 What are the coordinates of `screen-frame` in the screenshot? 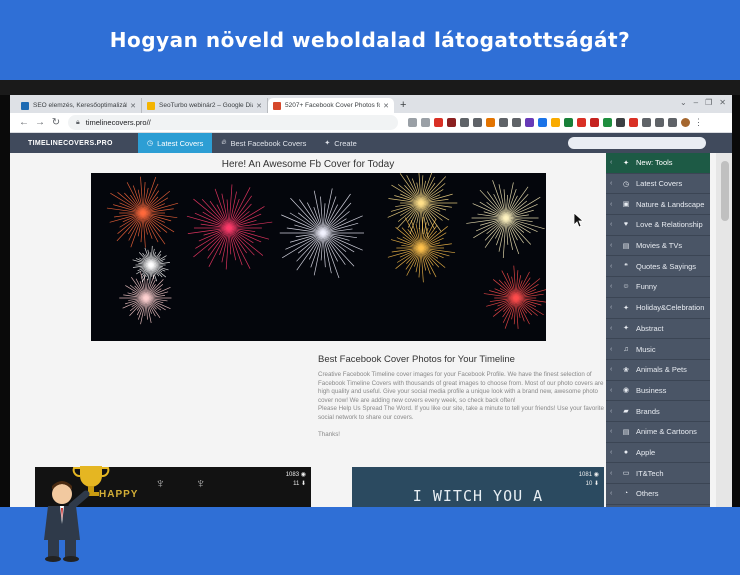 It's located at (370, 87).